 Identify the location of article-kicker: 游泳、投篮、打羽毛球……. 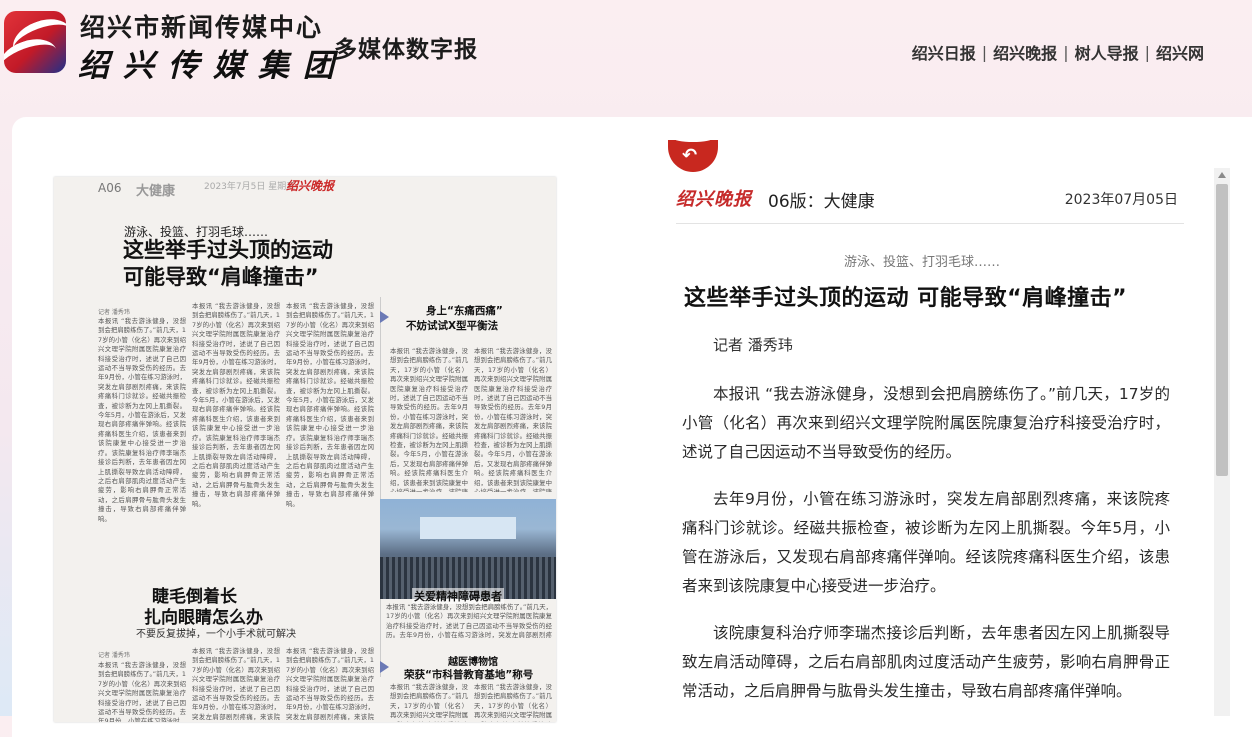
(922, 262).